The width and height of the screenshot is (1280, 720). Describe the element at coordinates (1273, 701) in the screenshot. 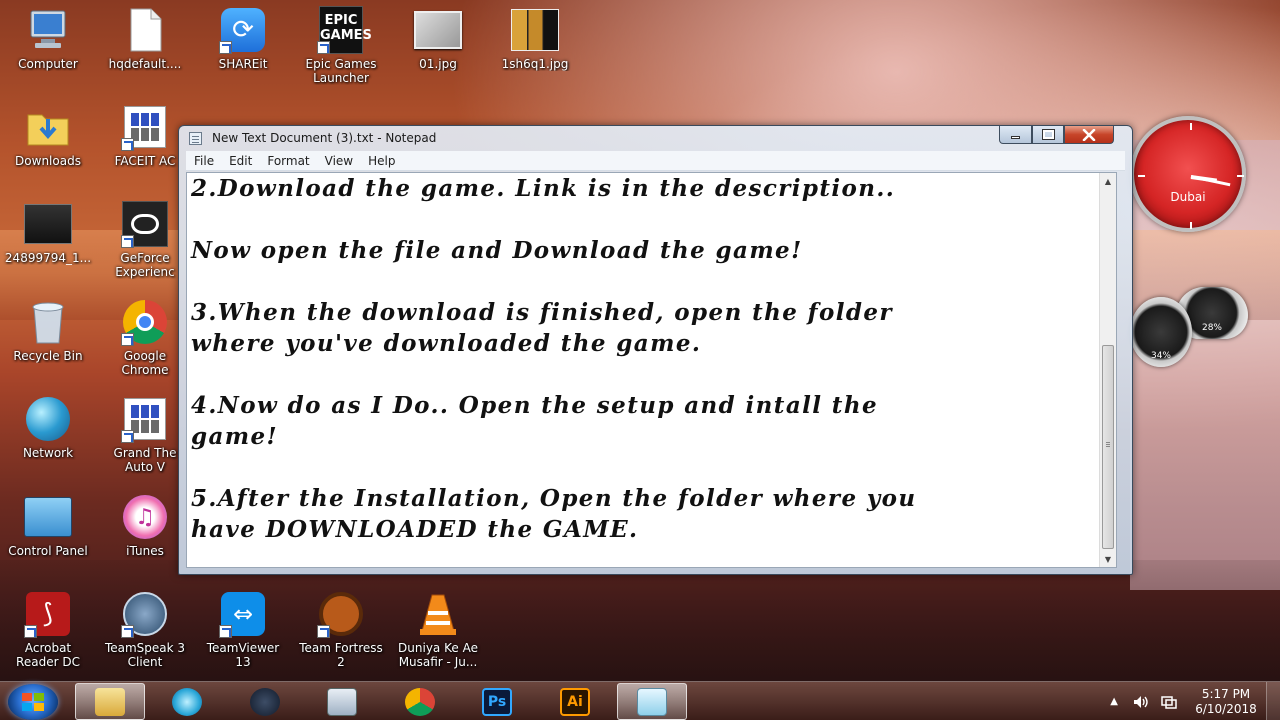

I see `show-desktop-button` at that location.